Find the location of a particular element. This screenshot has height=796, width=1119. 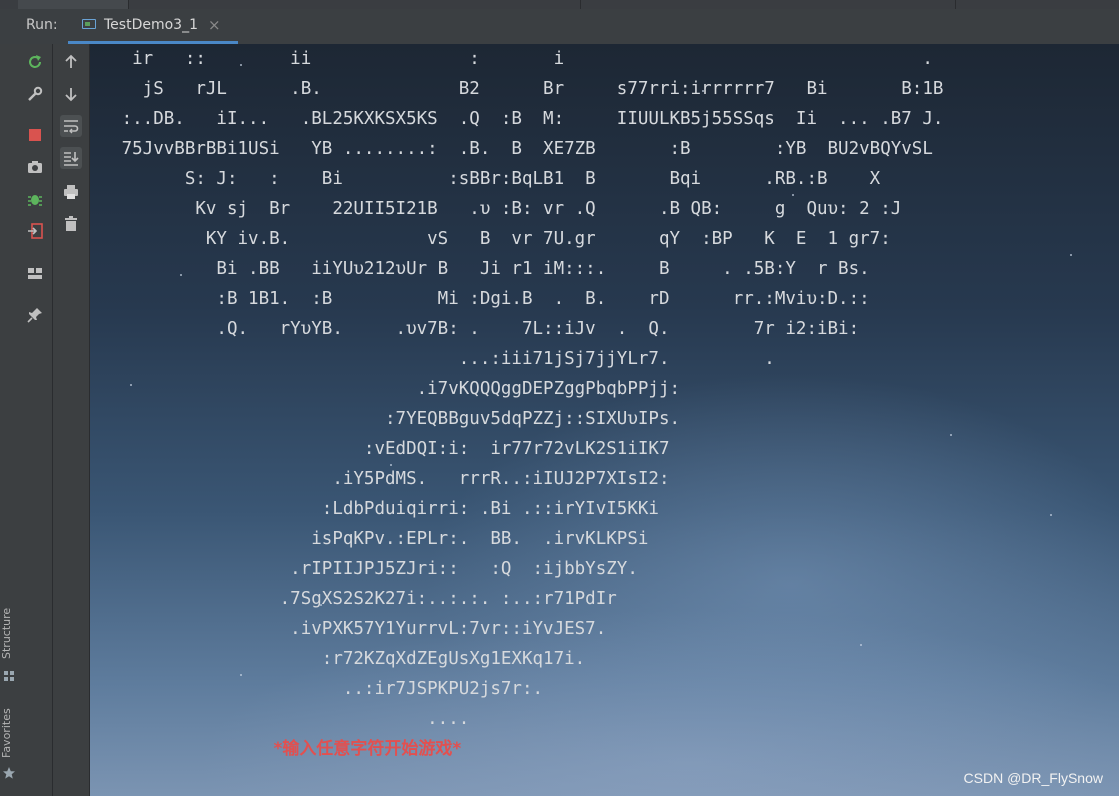

down-arrow-icon is located at coordinates (71, 95).